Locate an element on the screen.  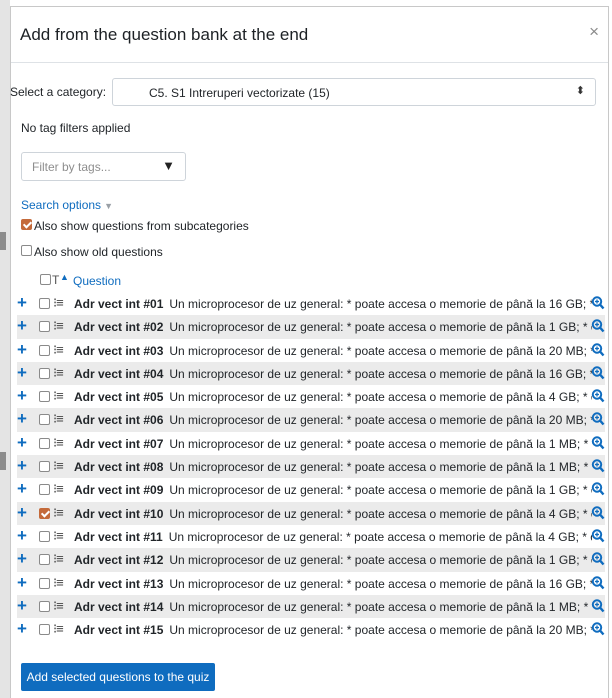
background-marker is located at coordinates (3, 241).